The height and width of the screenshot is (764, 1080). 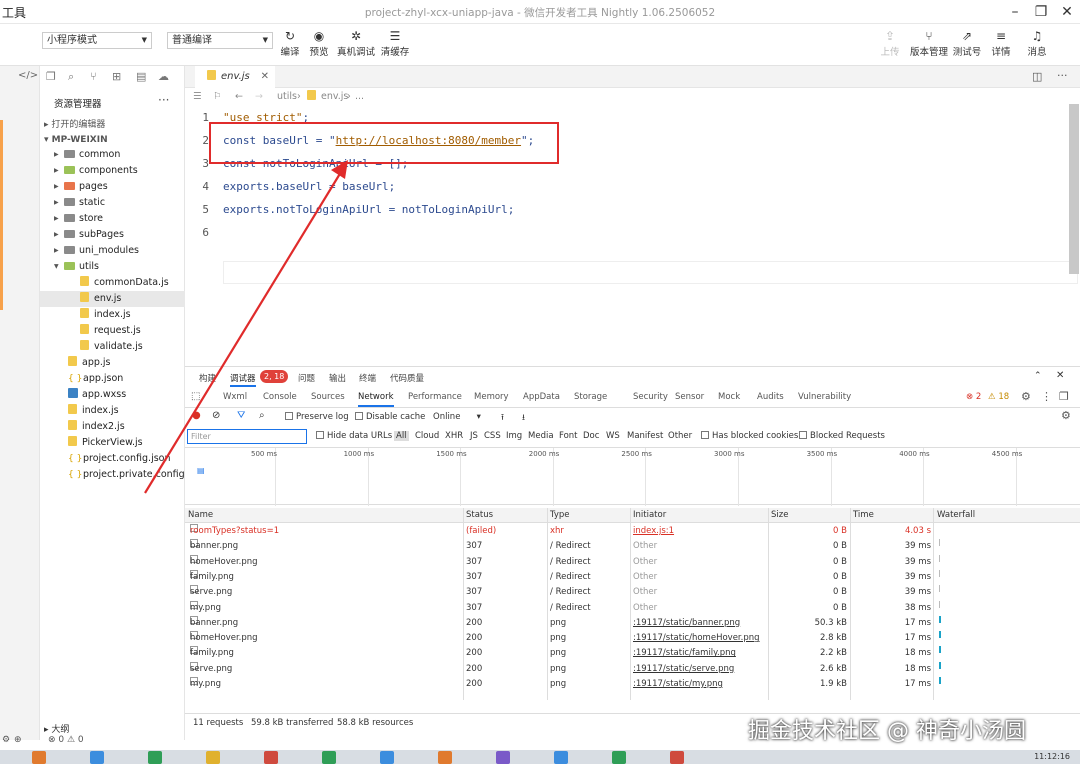 I want to click on tab-sources: Sources, so click(x=328, y=397).